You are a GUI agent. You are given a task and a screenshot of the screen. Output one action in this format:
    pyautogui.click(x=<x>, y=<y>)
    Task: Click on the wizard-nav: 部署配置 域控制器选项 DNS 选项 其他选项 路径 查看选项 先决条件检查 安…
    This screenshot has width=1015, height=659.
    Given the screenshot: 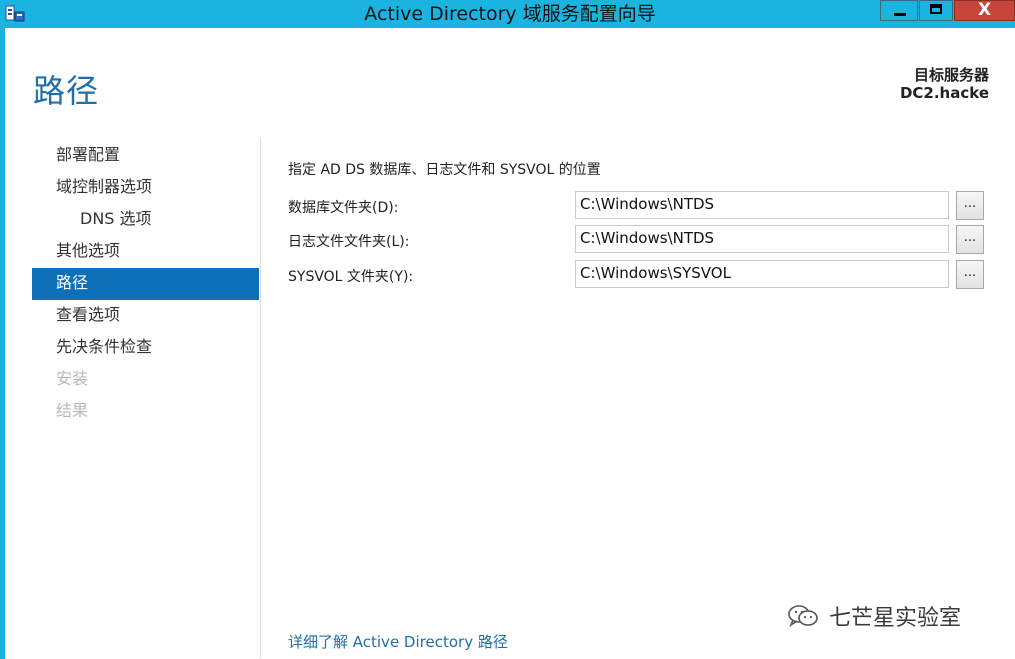 What is the action you would take?
    pyautogui.click(x=145, y=284)
    